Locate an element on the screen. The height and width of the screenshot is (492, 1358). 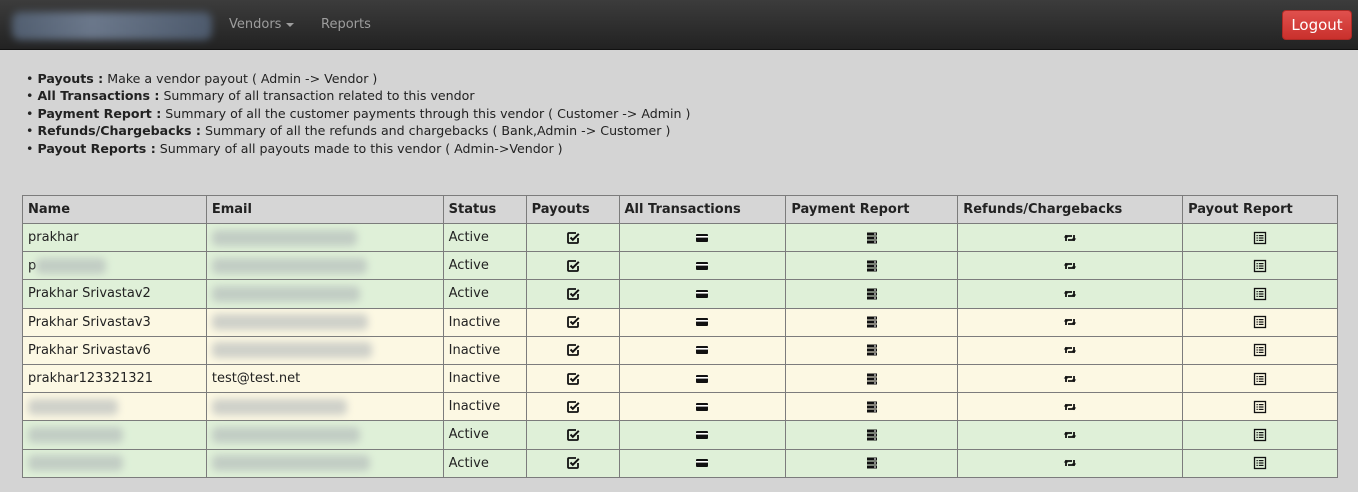
name-cell: p is located at coordinates (114, 266).